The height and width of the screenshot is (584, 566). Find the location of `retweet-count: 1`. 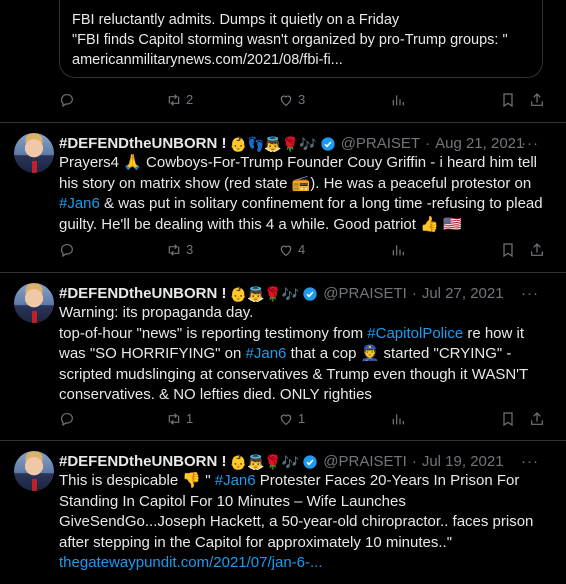

retweet-count: 1 is located at coordinates (190, 418).